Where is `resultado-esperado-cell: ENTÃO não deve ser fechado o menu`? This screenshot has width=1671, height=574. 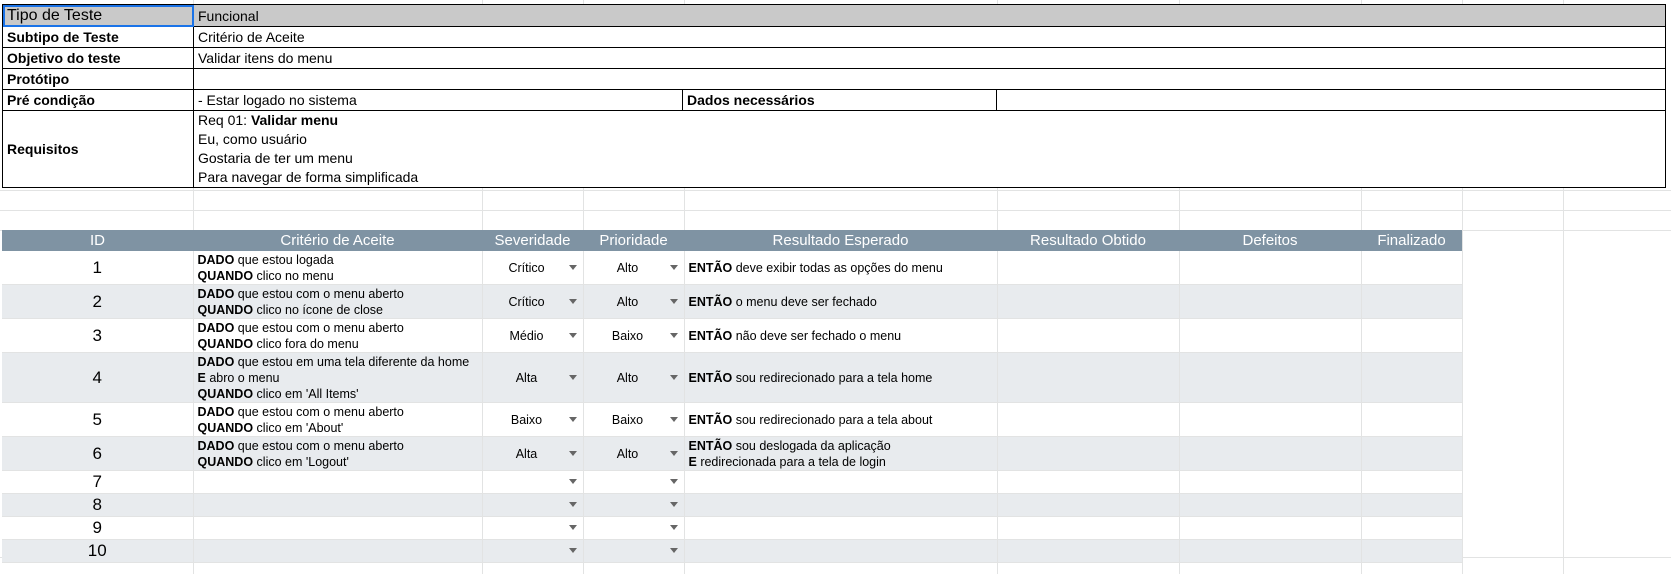 resultado-esperado-cell: ENTÃO não deve ser fechado o menu is located at coordinates (841, 335).